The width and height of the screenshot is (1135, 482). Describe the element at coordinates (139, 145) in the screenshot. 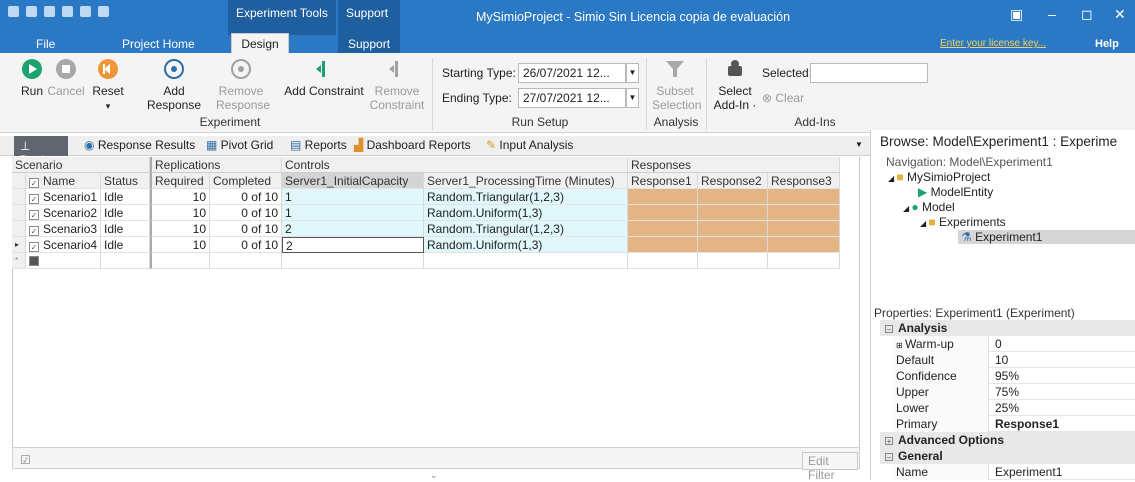

I see `tab-response-results: ◉ Response Results` at that location.